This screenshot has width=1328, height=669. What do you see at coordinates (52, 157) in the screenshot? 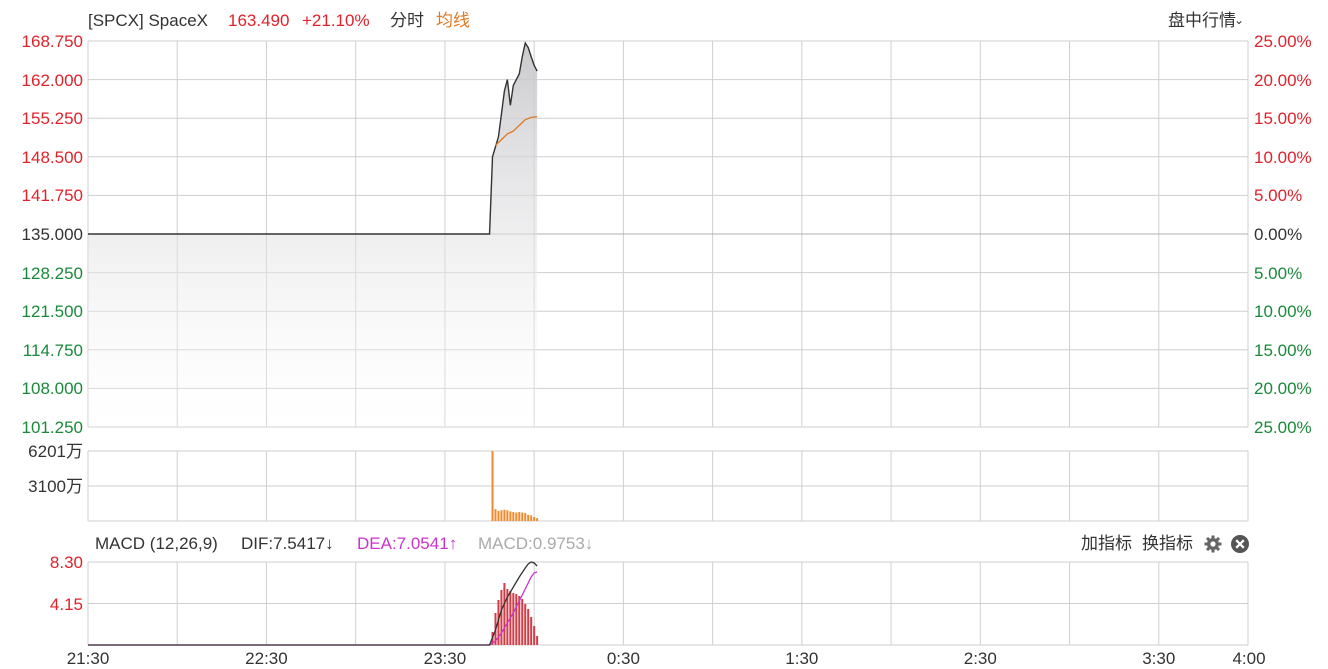
I see `price-tick-label: 148.500` at bounding box center [52, 157].